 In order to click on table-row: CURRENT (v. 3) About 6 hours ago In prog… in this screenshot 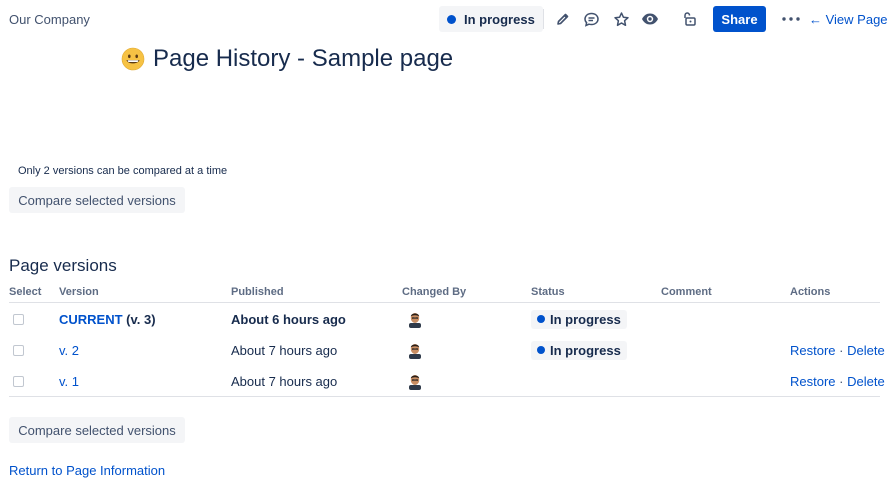, I will do `click(444, 319)`.